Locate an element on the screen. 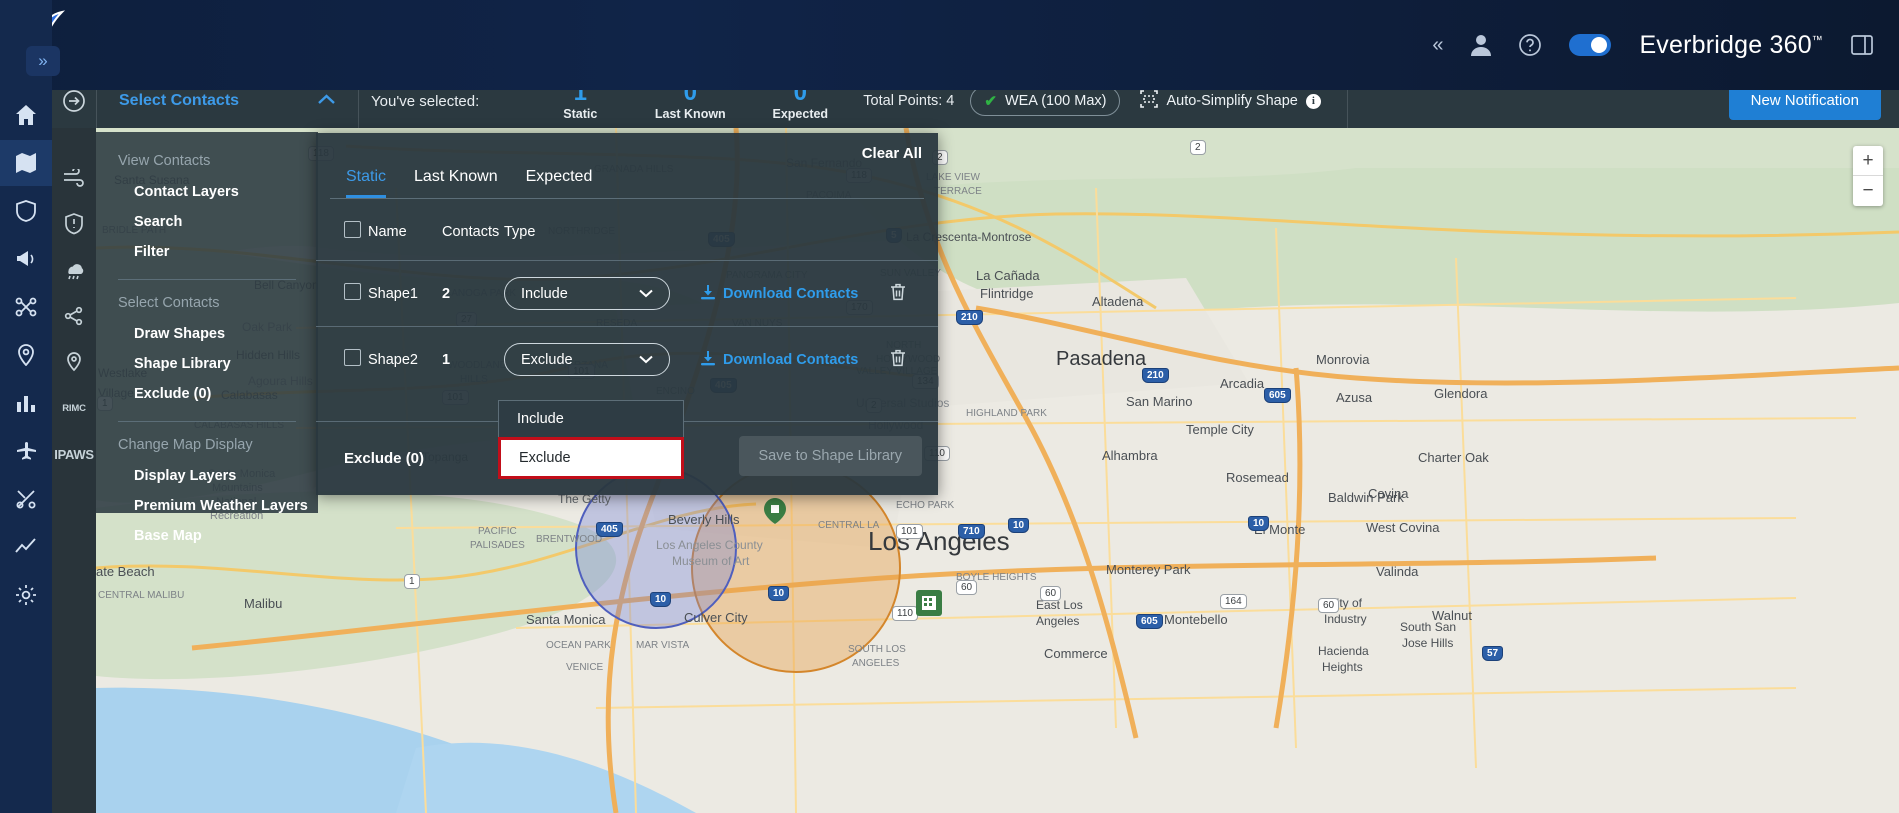  clear-all-button: Clear All is located at coordinates (892, 153).